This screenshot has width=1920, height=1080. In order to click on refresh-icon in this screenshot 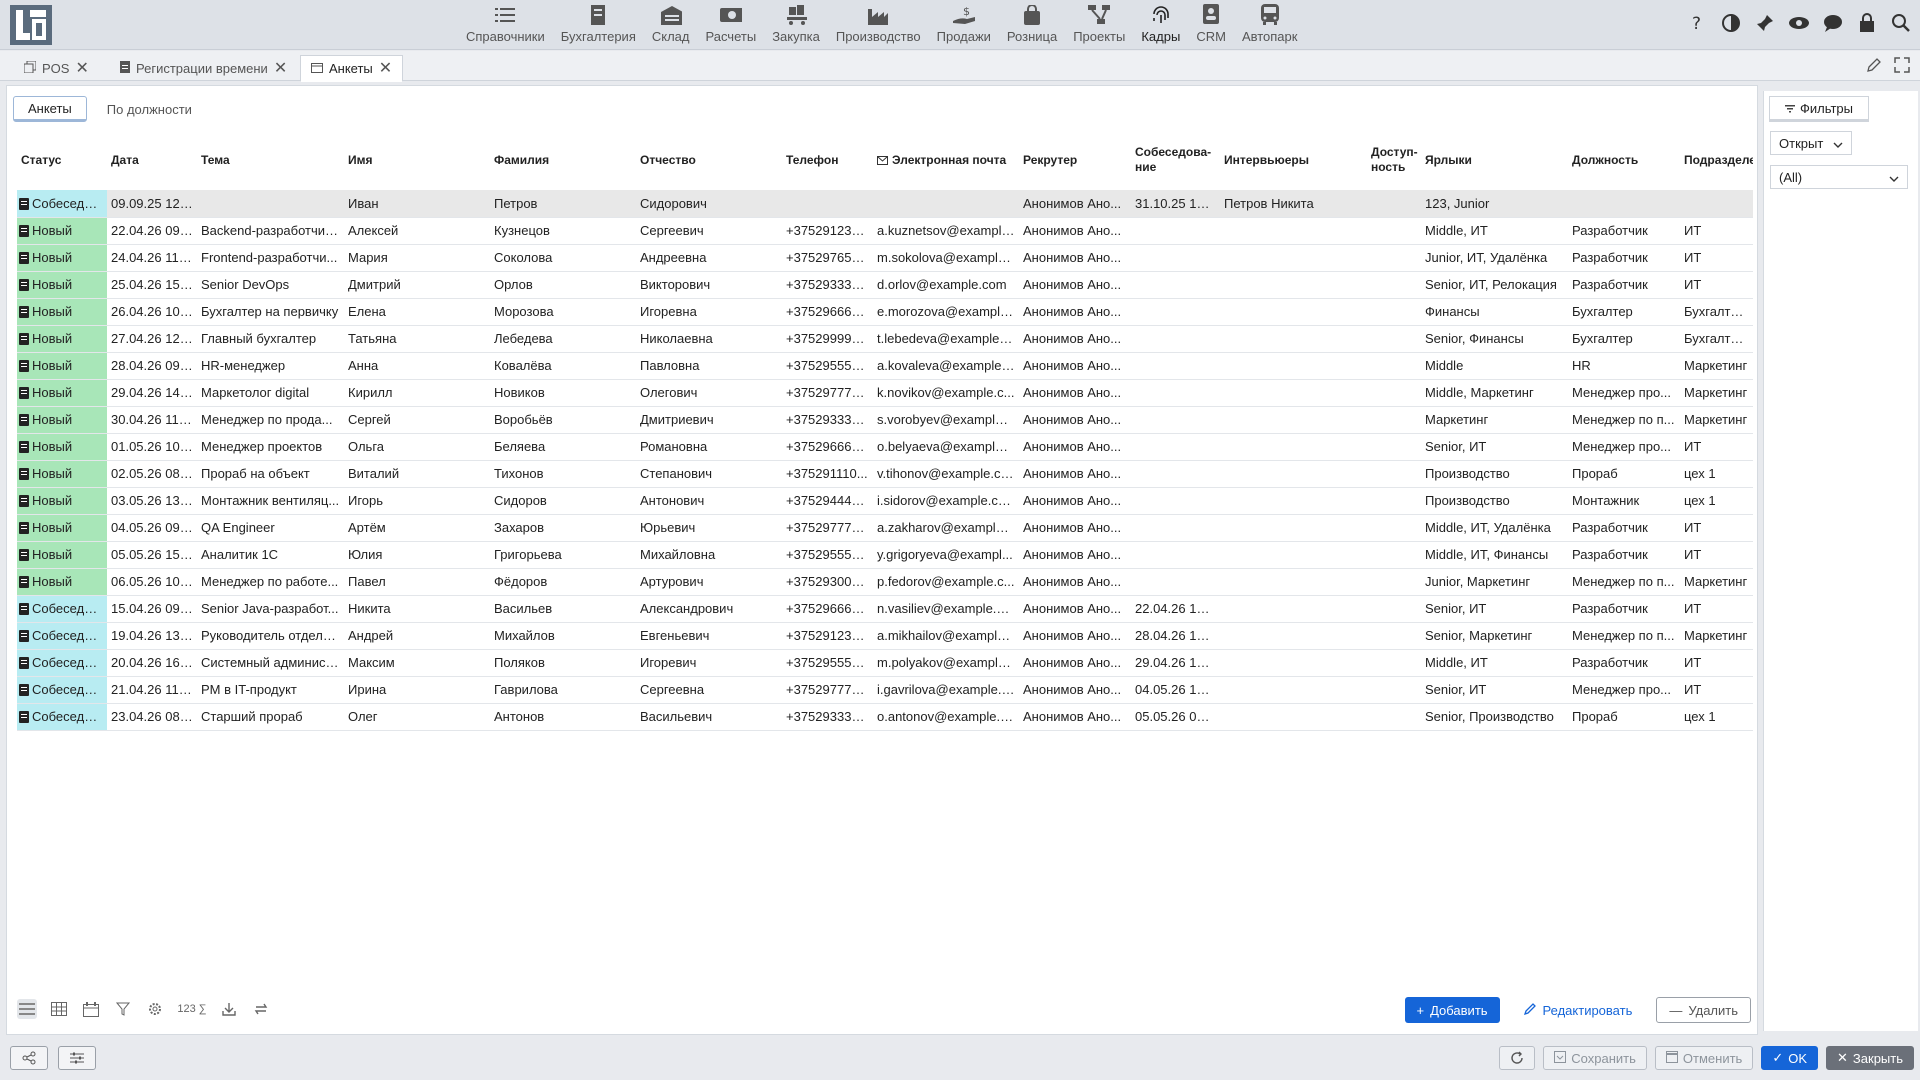, I will do `click(261, 1009)`.